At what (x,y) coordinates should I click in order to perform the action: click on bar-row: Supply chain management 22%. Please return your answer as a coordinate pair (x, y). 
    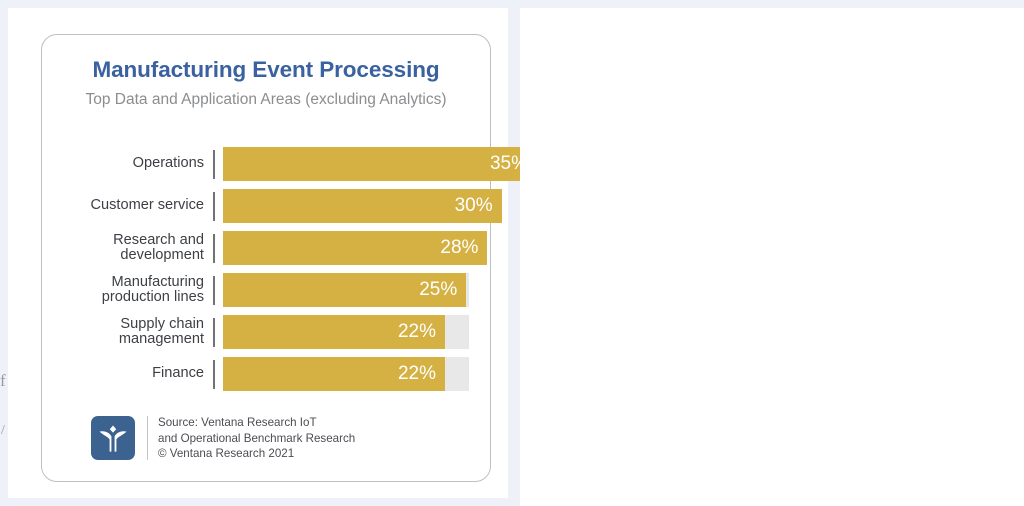
    Looking at the image, I should click on (266, 332).